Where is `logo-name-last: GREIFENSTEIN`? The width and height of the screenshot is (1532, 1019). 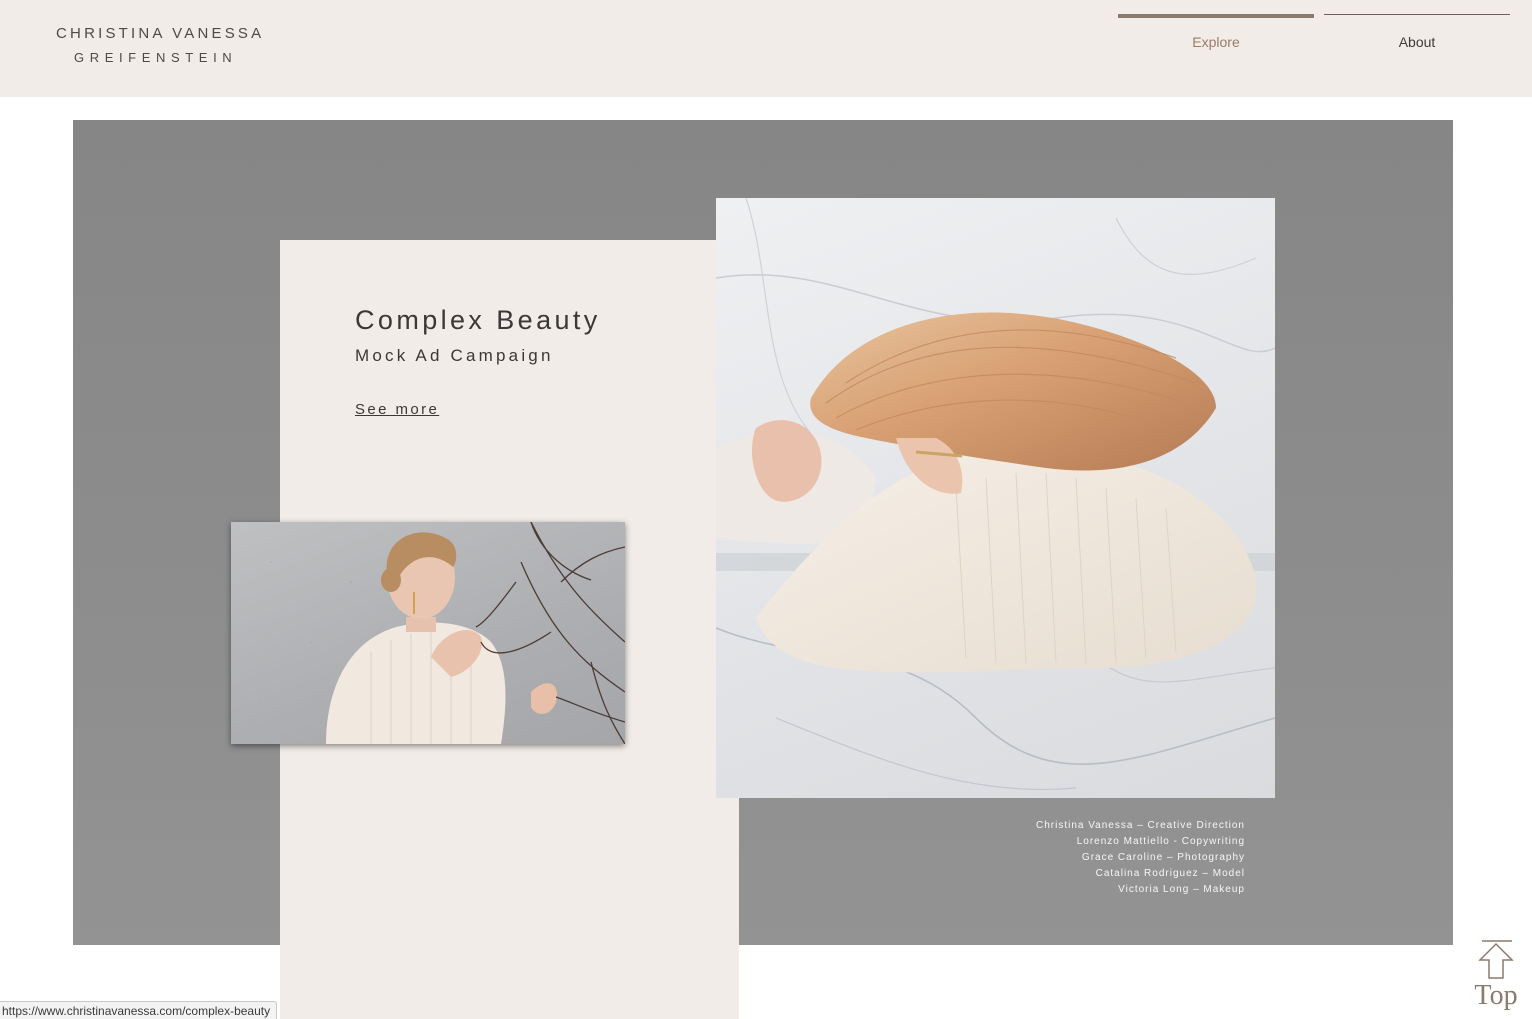 logo-name-last: GREIFENSTEIN is located at coordinates (156, 57).